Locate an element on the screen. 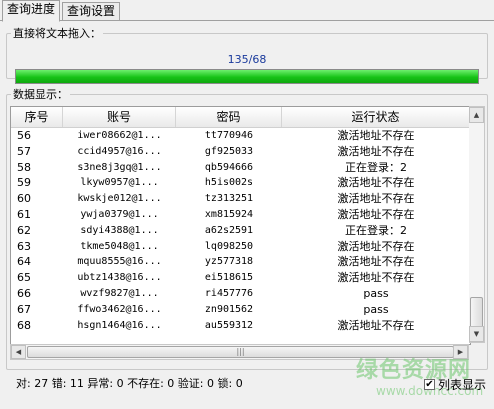 Image resolution: width=494 pixels, height=409 pixels. table-row: 57 ccid4957@16... gf925033 激活地址不存在 is located at coordinates (240, 152).